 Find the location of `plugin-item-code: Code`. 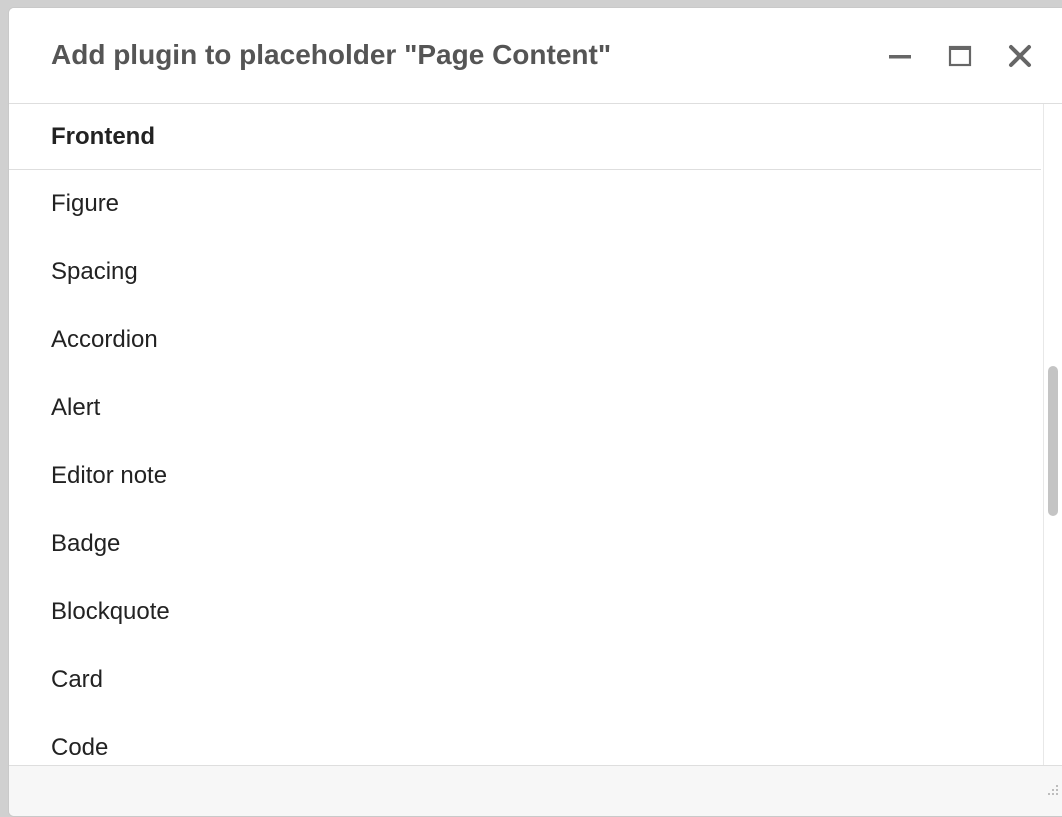

plugin-item-code: Code is located at coordinates (525, 739).